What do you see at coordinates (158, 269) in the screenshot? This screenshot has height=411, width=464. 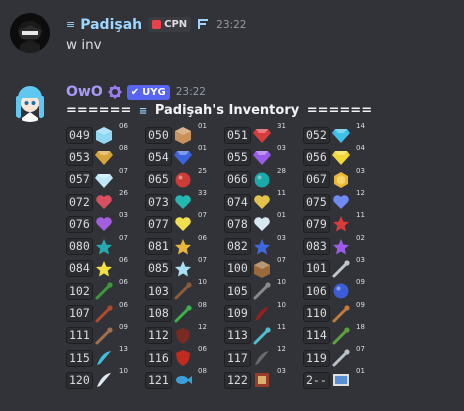 I see `item-code: 085` at bounding box center [158, 269].